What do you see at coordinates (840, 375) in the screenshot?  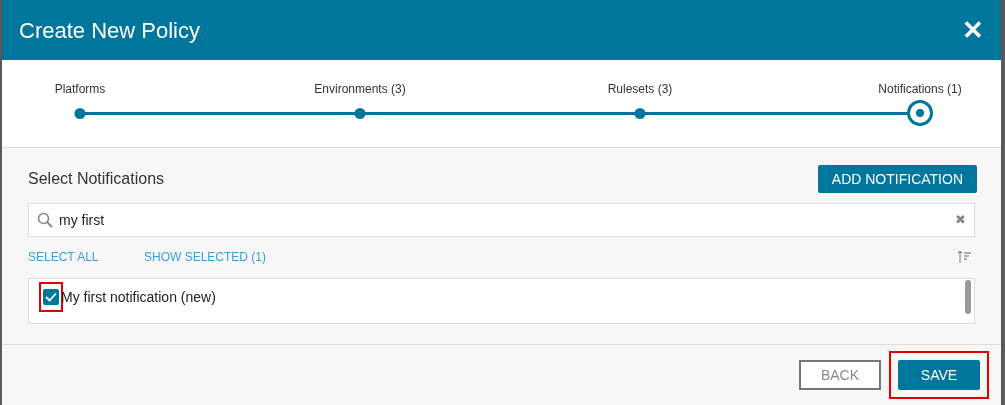 I see `back-button: BACK` at bounding box center [840, 375].